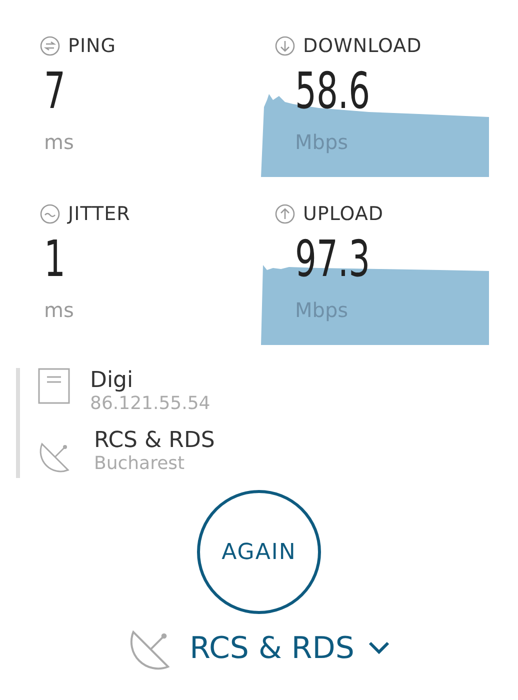 This screenshot has height=700, width=518. Describe the element at coordinates (150, 403) in the screenshot. I see `ip-address: 86.121.55.54` at that location.